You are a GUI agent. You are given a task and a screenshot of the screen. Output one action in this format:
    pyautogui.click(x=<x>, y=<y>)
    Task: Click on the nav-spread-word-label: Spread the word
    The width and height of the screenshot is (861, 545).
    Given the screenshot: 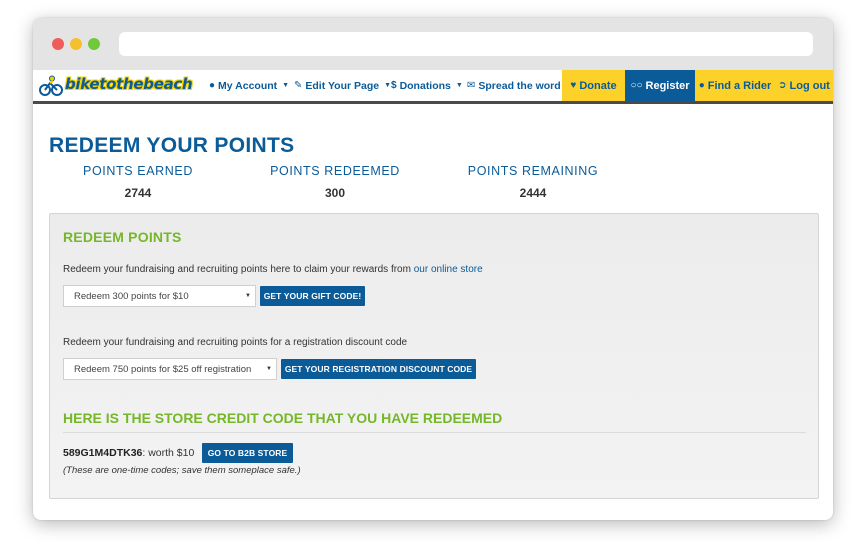 What is the action you would take?
    pyautogui.click(x=519, y=85)
    